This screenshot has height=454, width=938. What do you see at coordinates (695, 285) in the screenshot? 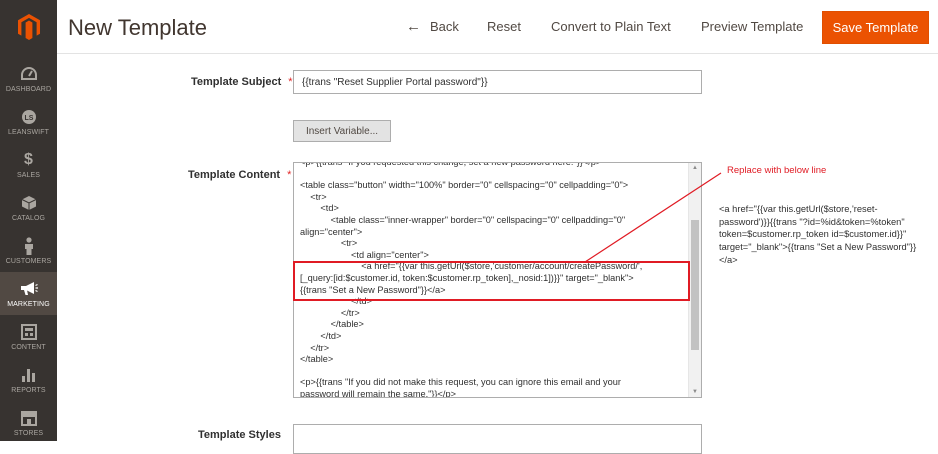
I see `scroll-thumb` at bounding box center [695, 285].